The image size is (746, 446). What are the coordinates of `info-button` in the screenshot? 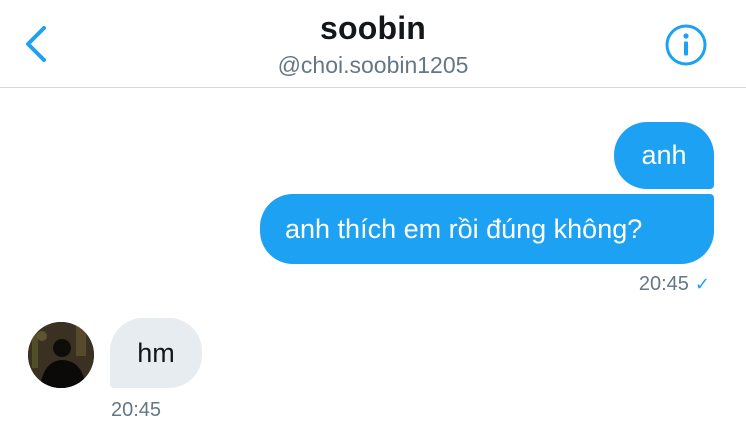 It's located at (686, 45).